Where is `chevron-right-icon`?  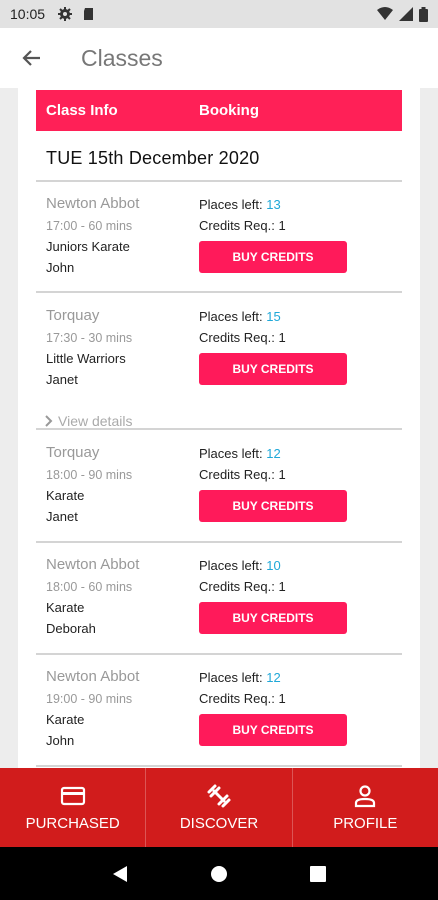 chevron-right-icon is located at coordinates (49, 421).